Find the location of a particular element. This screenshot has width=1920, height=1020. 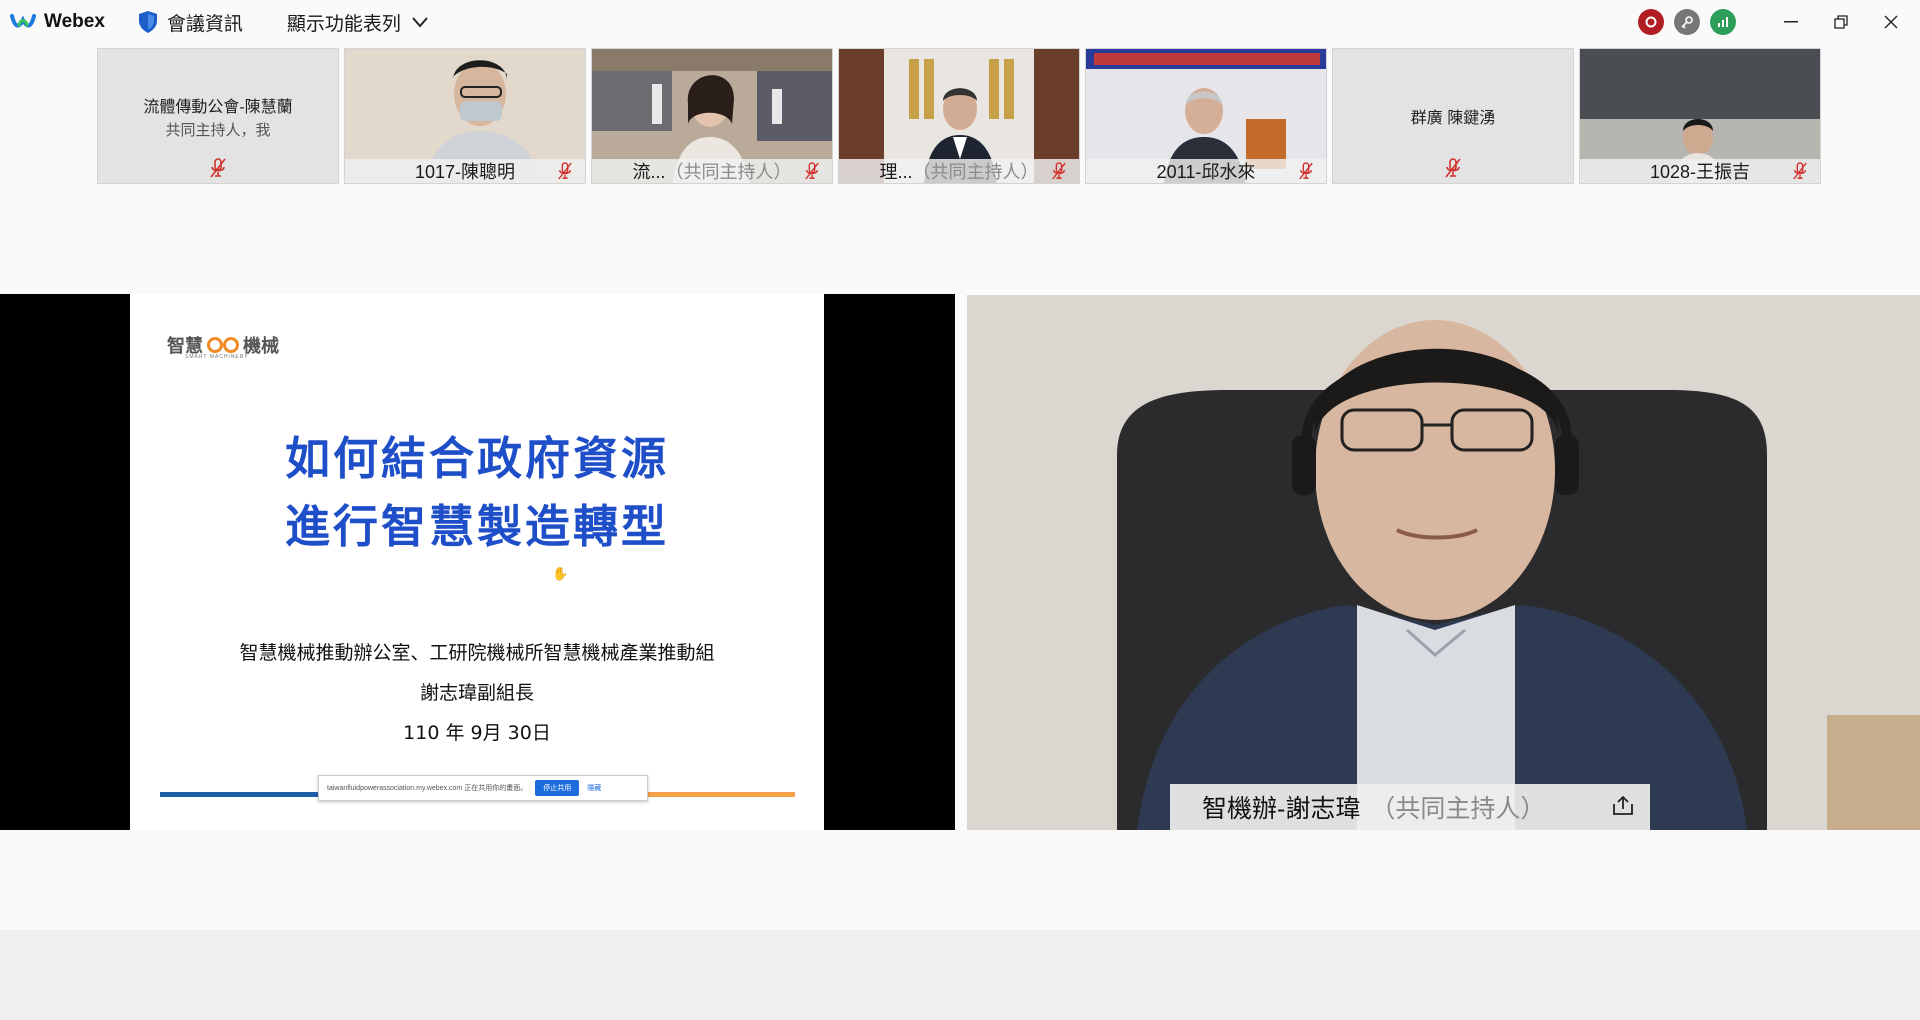

webex-logo: Webex is located at coordinates (57, 22).